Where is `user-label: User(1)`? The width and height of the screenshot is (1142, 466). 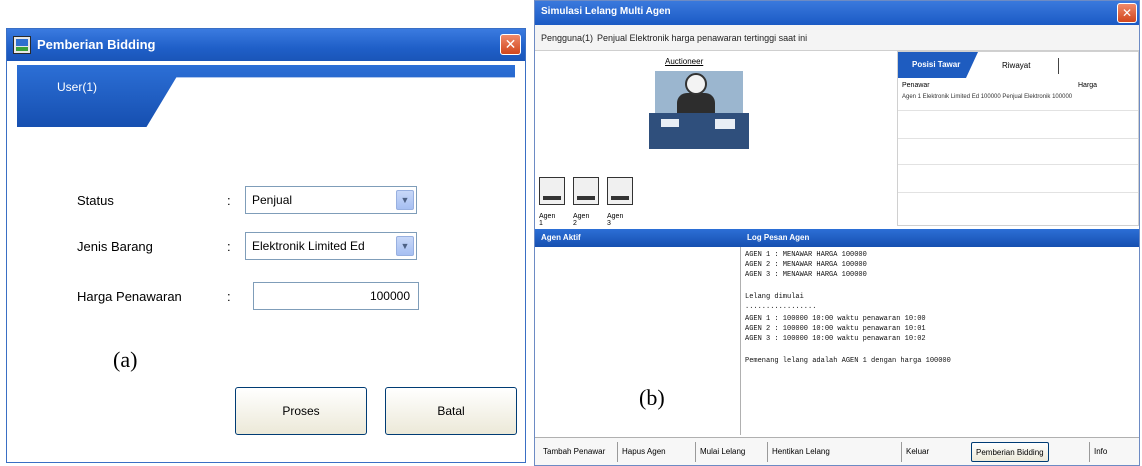 user-label: User(1) is located at coordinates (77, 87).